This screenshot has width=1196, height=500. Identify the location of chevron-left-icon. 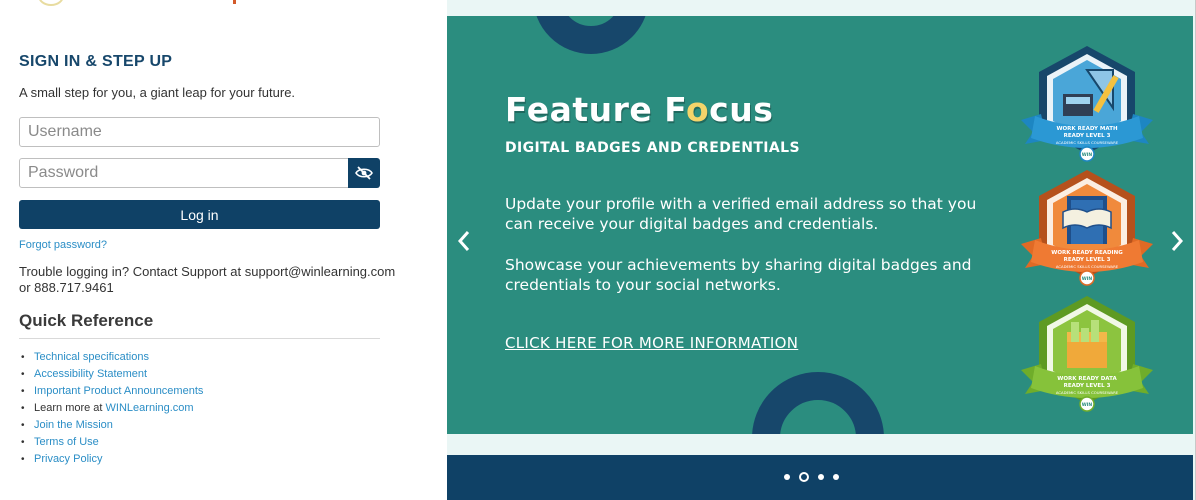
(463, 241).